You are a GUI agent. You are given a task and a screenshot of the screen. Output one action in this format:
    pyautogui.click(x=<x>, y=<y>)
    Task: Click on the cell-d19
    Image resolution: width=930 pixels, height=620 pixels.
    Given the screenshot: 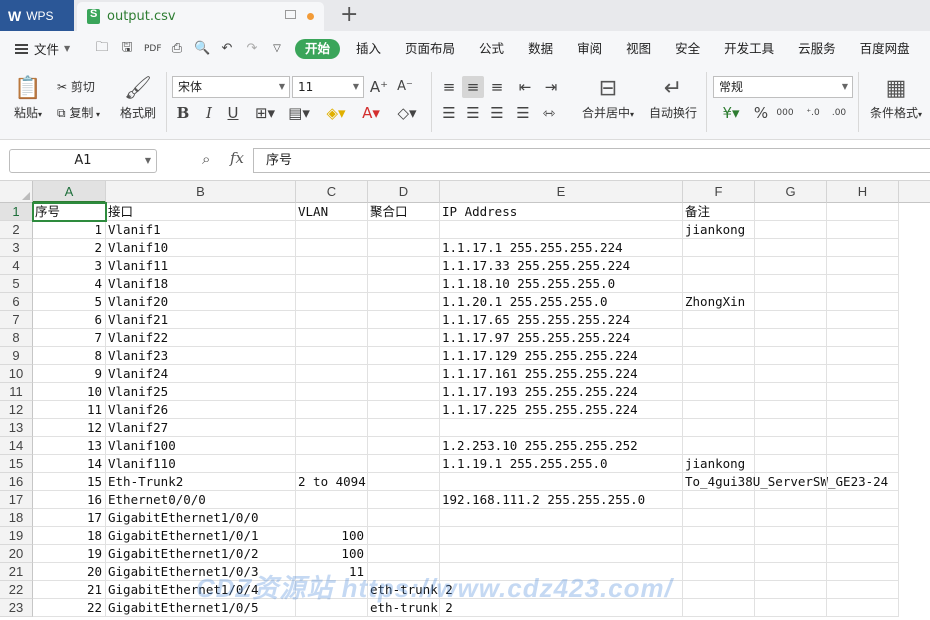 What is the action you would take?
    pyautogui.click(x=404, y=536)
    